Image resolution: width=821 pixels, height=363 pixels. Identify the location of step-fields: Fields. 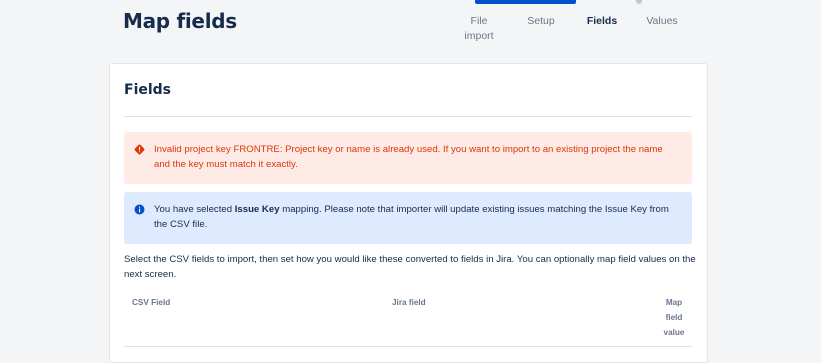
(602, 21).